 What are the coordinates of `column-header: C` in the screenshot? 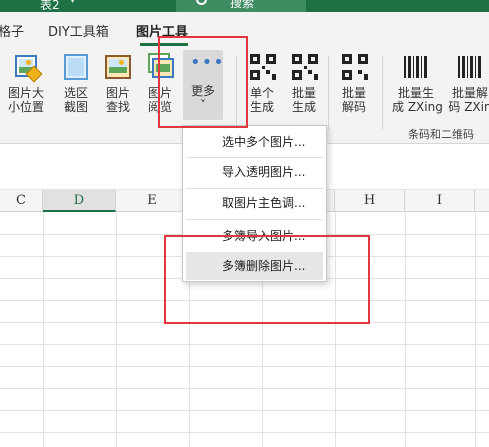 It's located at (21, 201).